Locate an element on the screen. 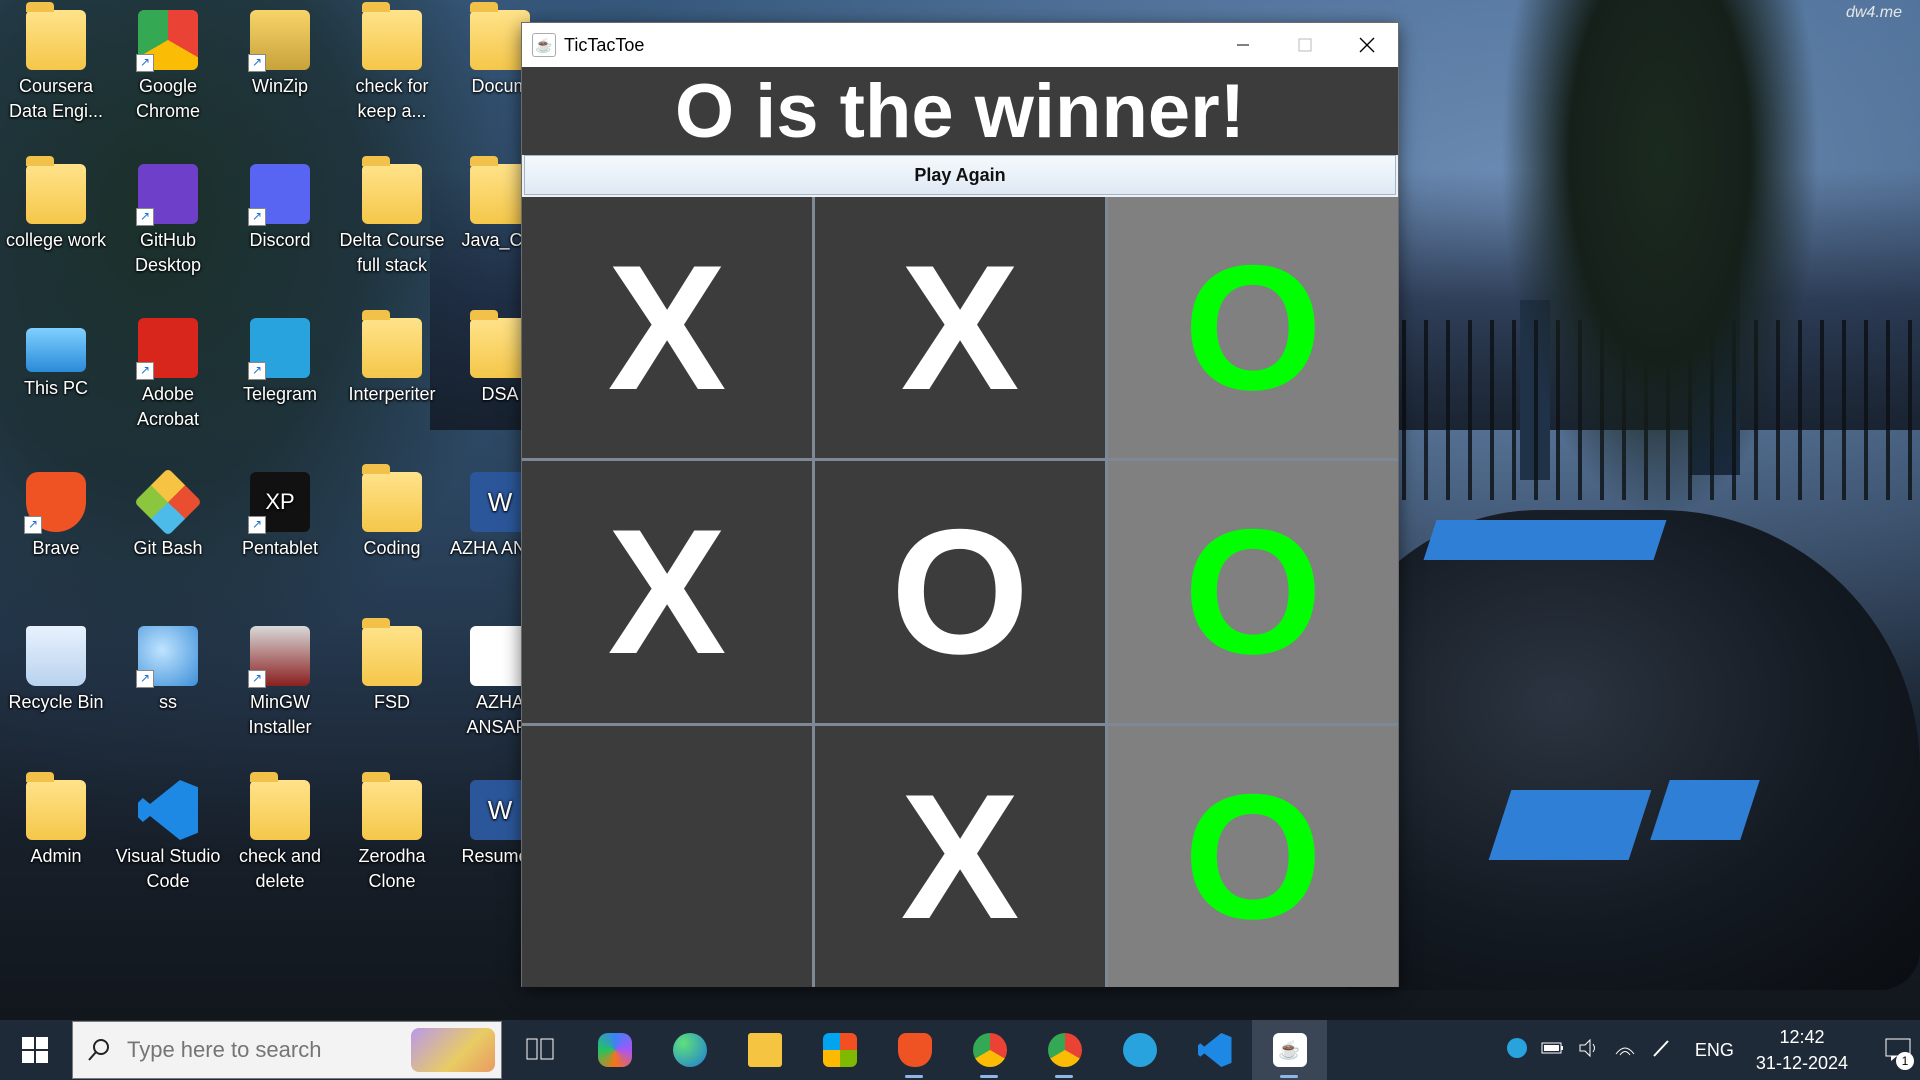  desktop-icon-recycle-bin: Recycle Bin is located at coordinates (56, 665).